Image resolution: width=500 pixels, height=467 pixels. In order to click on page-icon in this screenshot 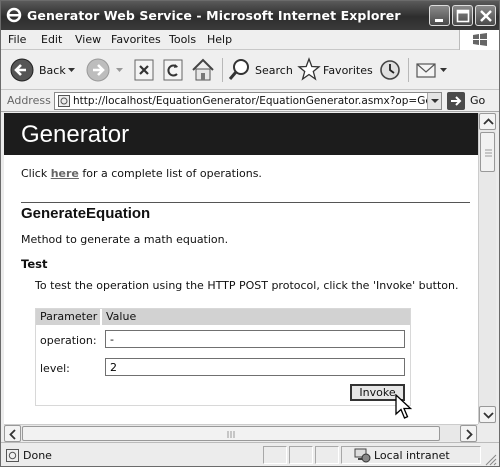, I will do `click(64, 101)`.